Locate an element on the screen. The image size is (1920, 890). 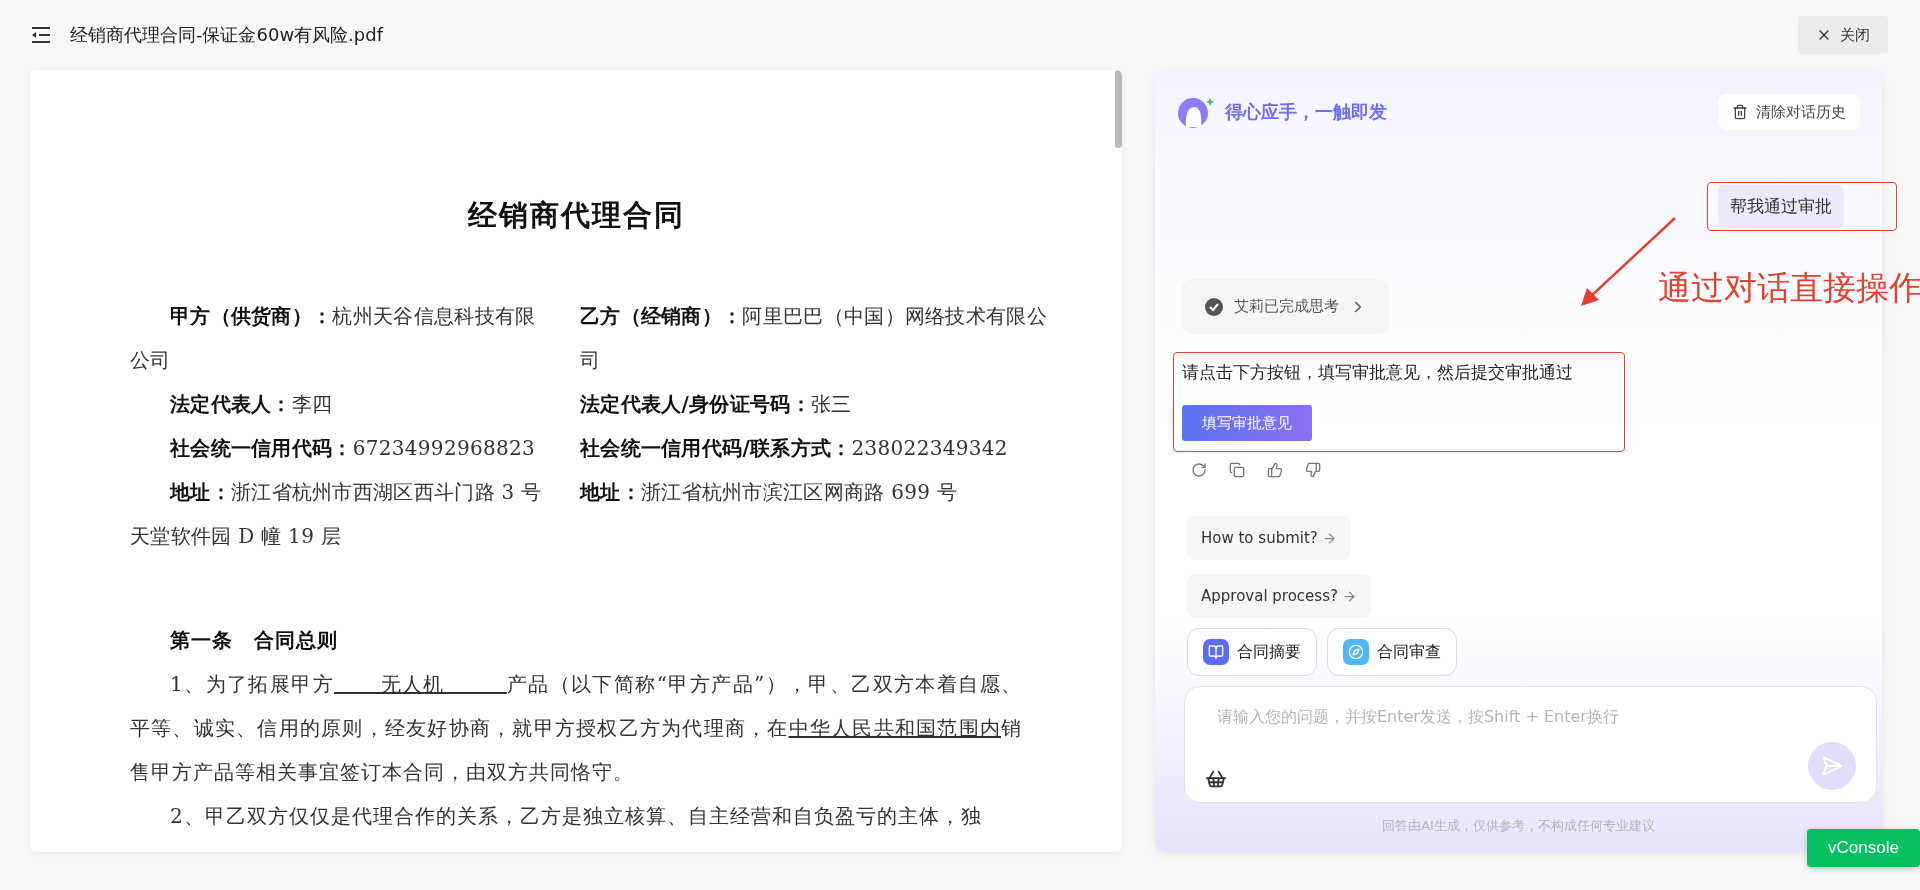
party-field: 法定代表人/身份证号码：张三 is located at coordinates (815, 404).